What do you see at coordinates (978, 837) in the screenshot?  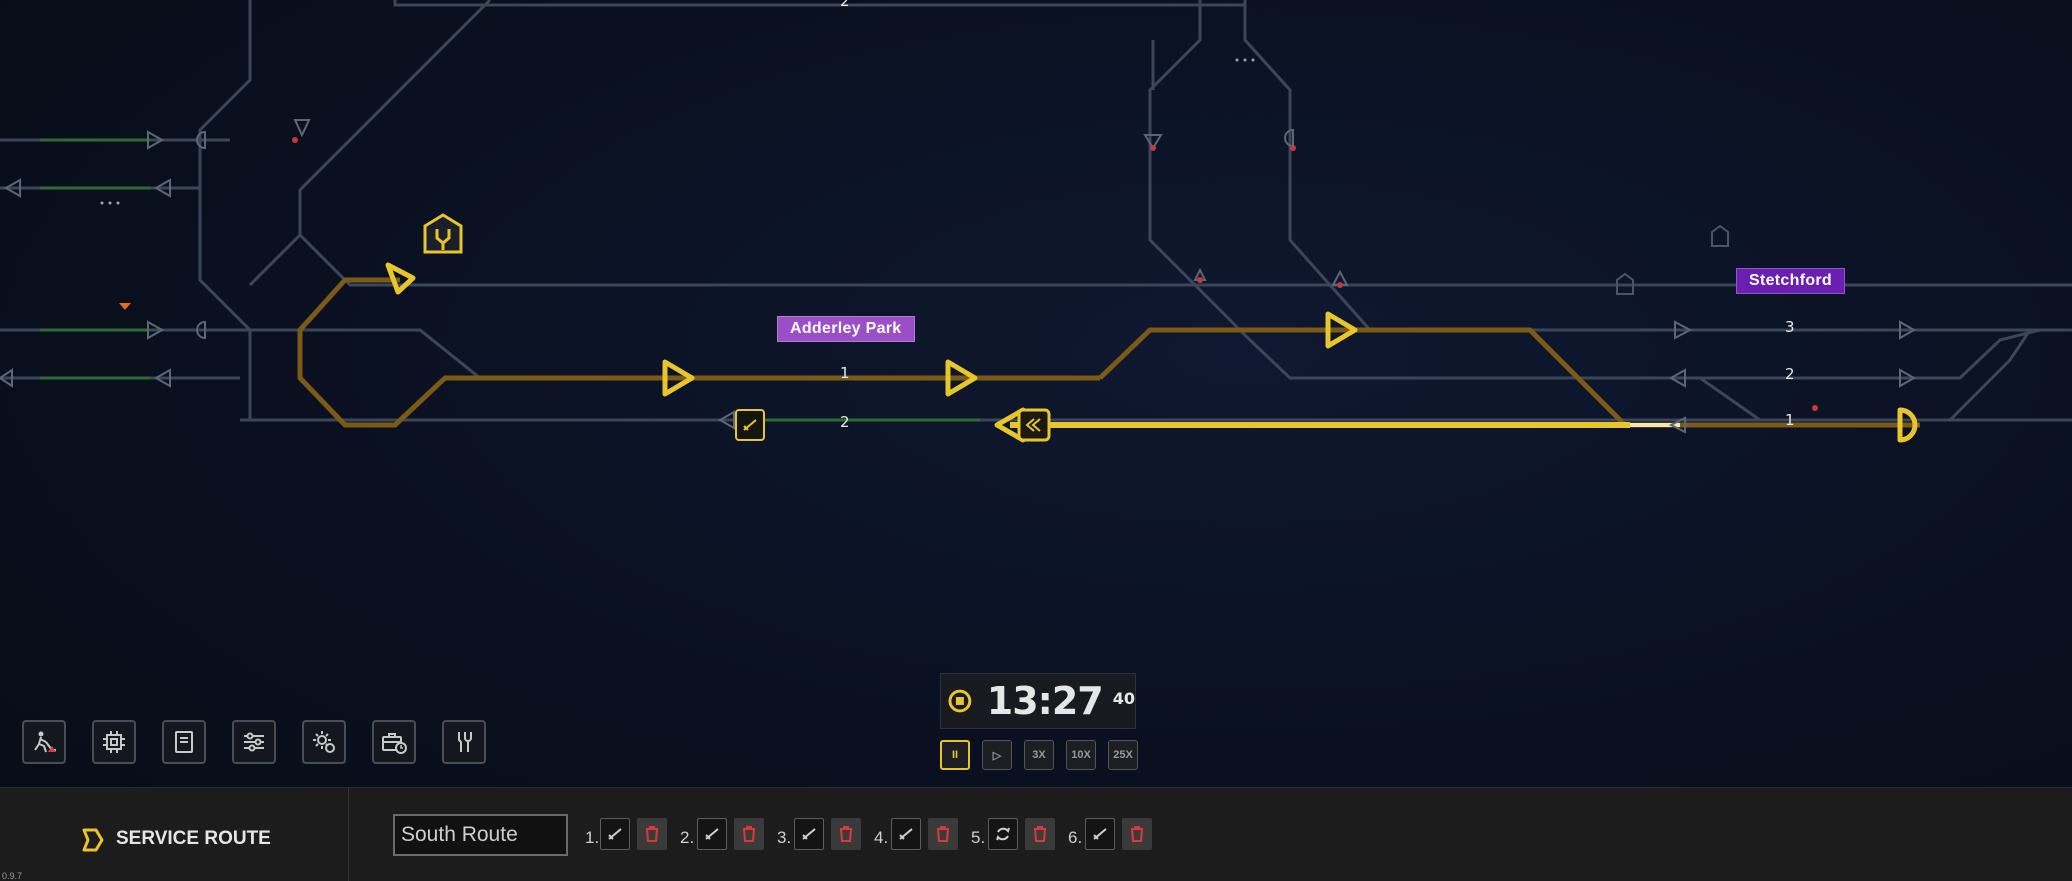 I see `stop-number: 5.` at bounding box center [978, 837].